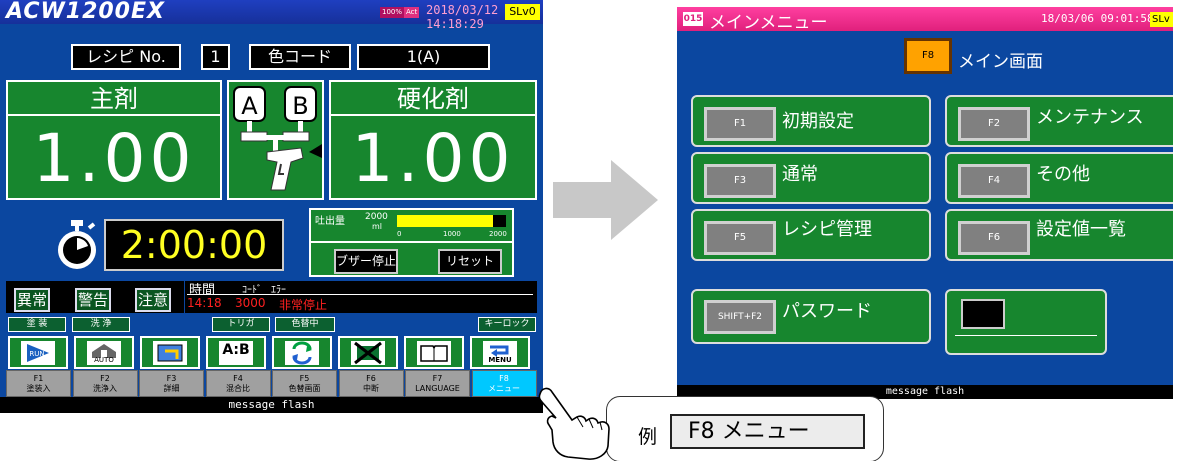 This screenshot has width=1183, height=461. Describe the element at coordinates (126, 57) in the screenshot. I see `recipe-label: レシピ No.` at that location.